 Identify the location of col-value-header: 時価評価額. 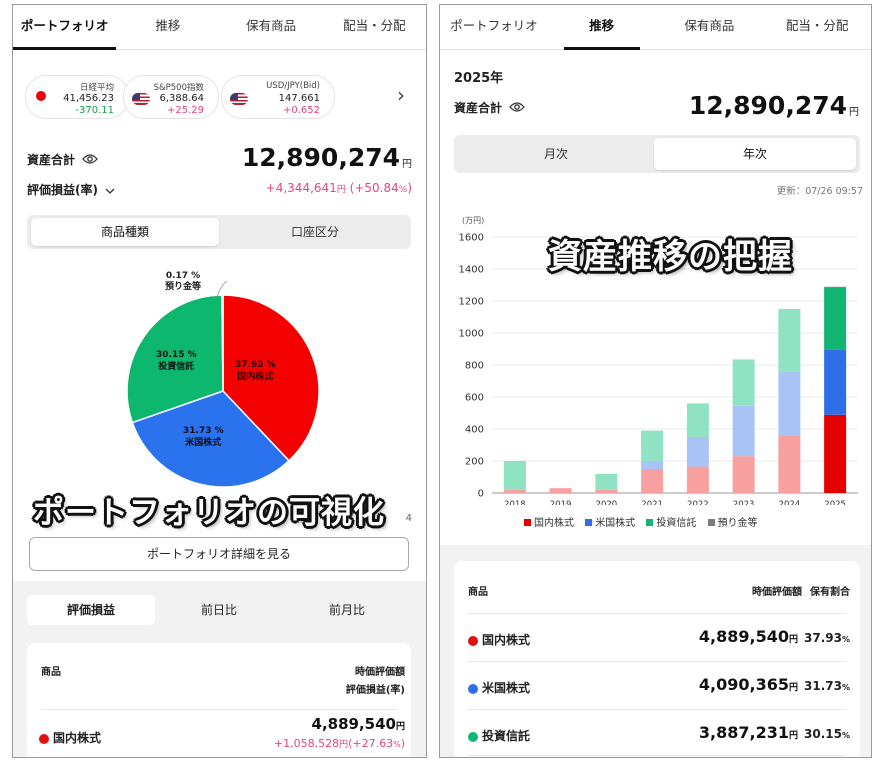
(380, 672).